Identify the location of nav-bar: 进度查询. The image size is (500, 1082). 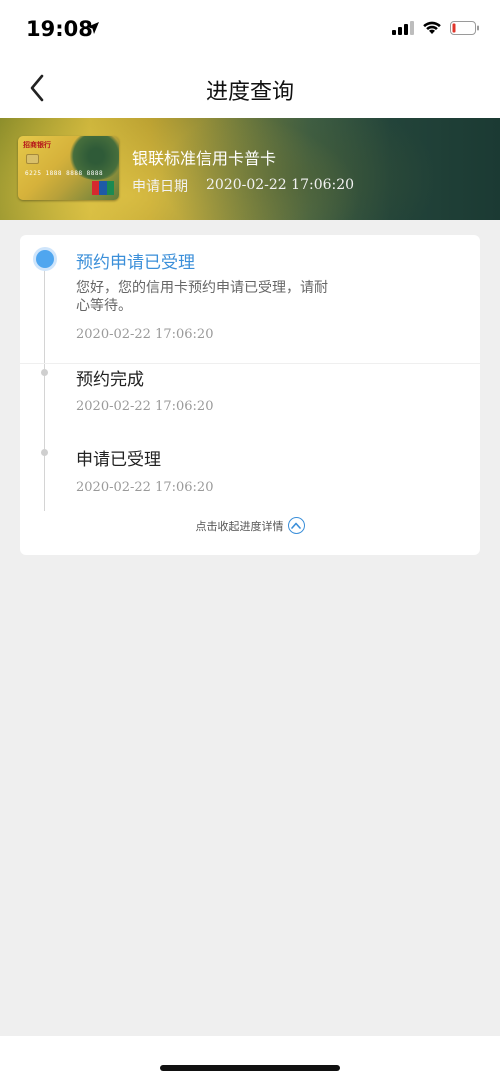
(250, 88).